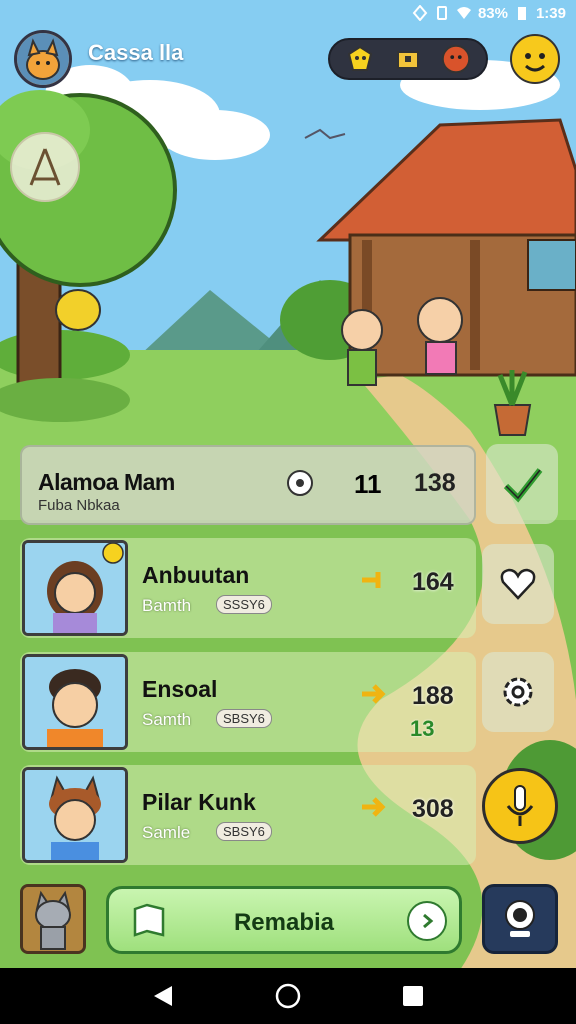  I want to click on row-tag: SSSY6, so click(244, 604).